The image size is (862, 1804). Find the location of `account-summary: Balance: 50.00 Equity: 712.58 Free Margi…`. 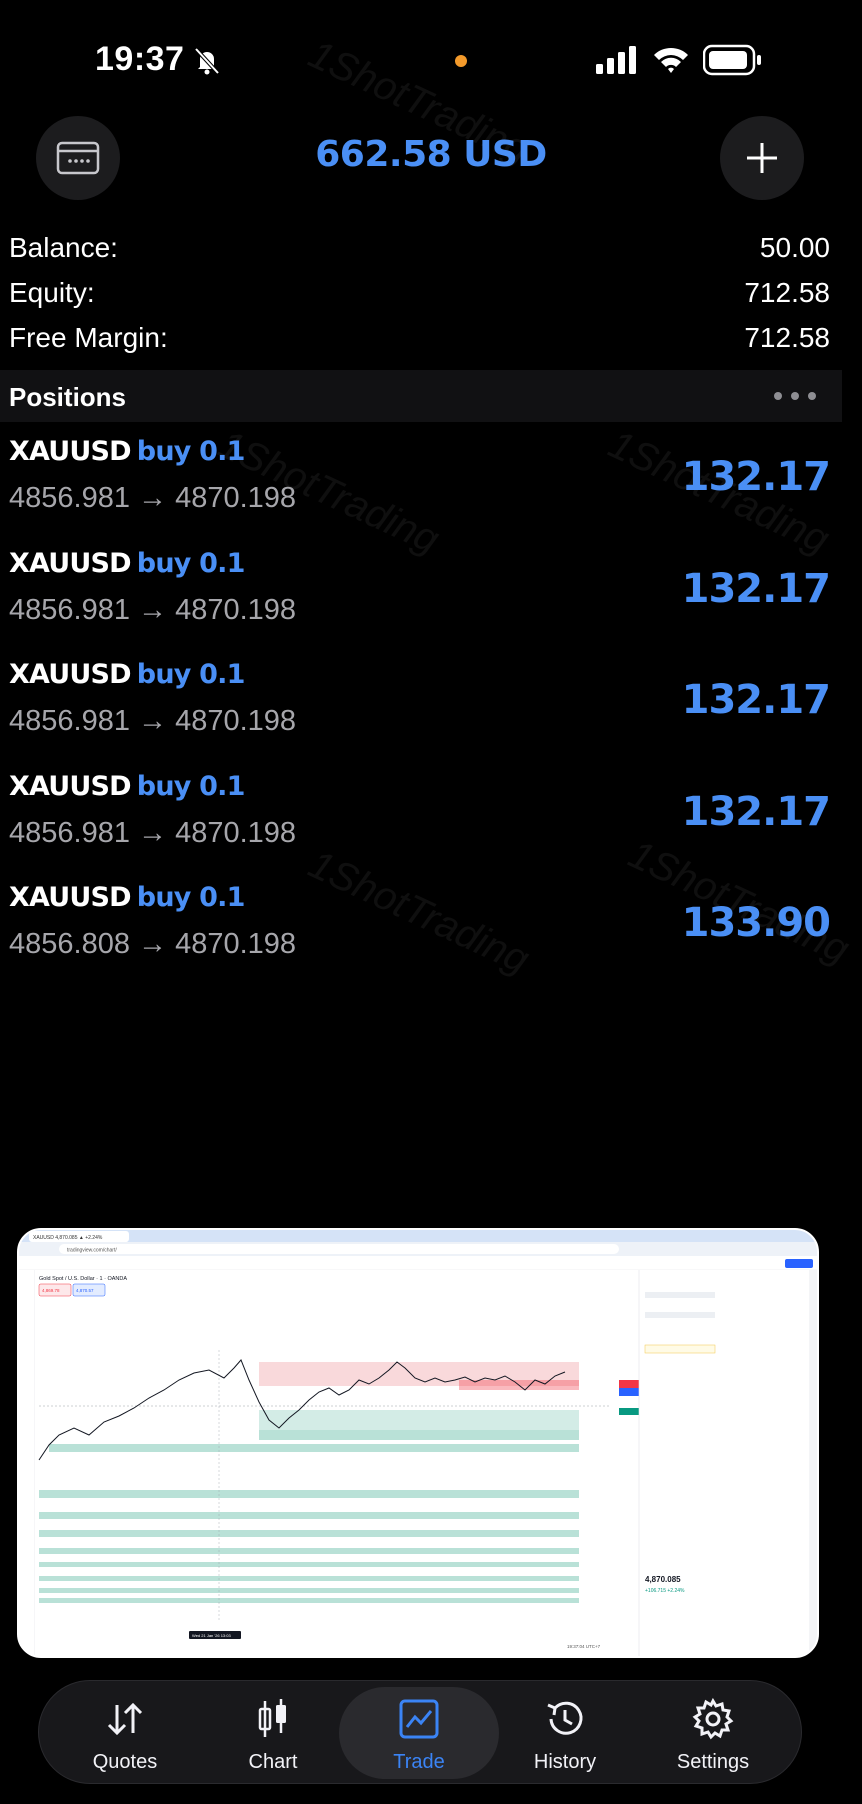

account-summary: Balance: 50.00 Equity: 712.58 Free Margi… is located at coordinates (431, 295).